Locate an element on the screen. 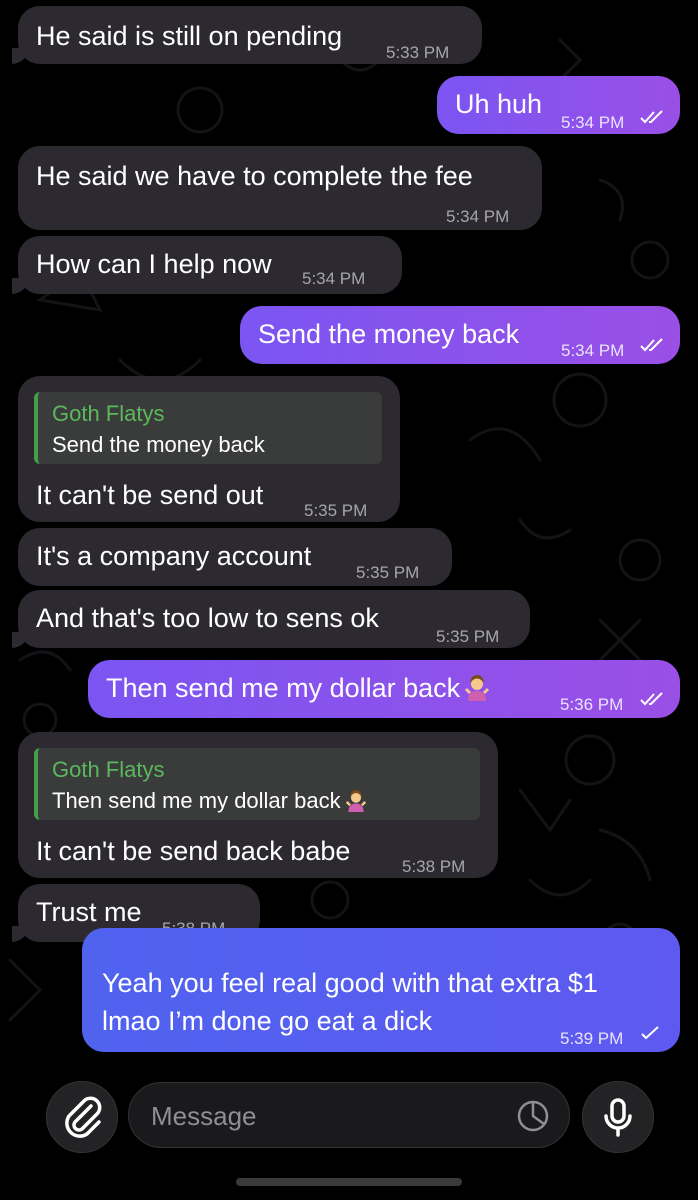 This screenshot has height=1200, width=698. message-bubble: How can I help now 5:34 PM is located at coordinates (207, 265).